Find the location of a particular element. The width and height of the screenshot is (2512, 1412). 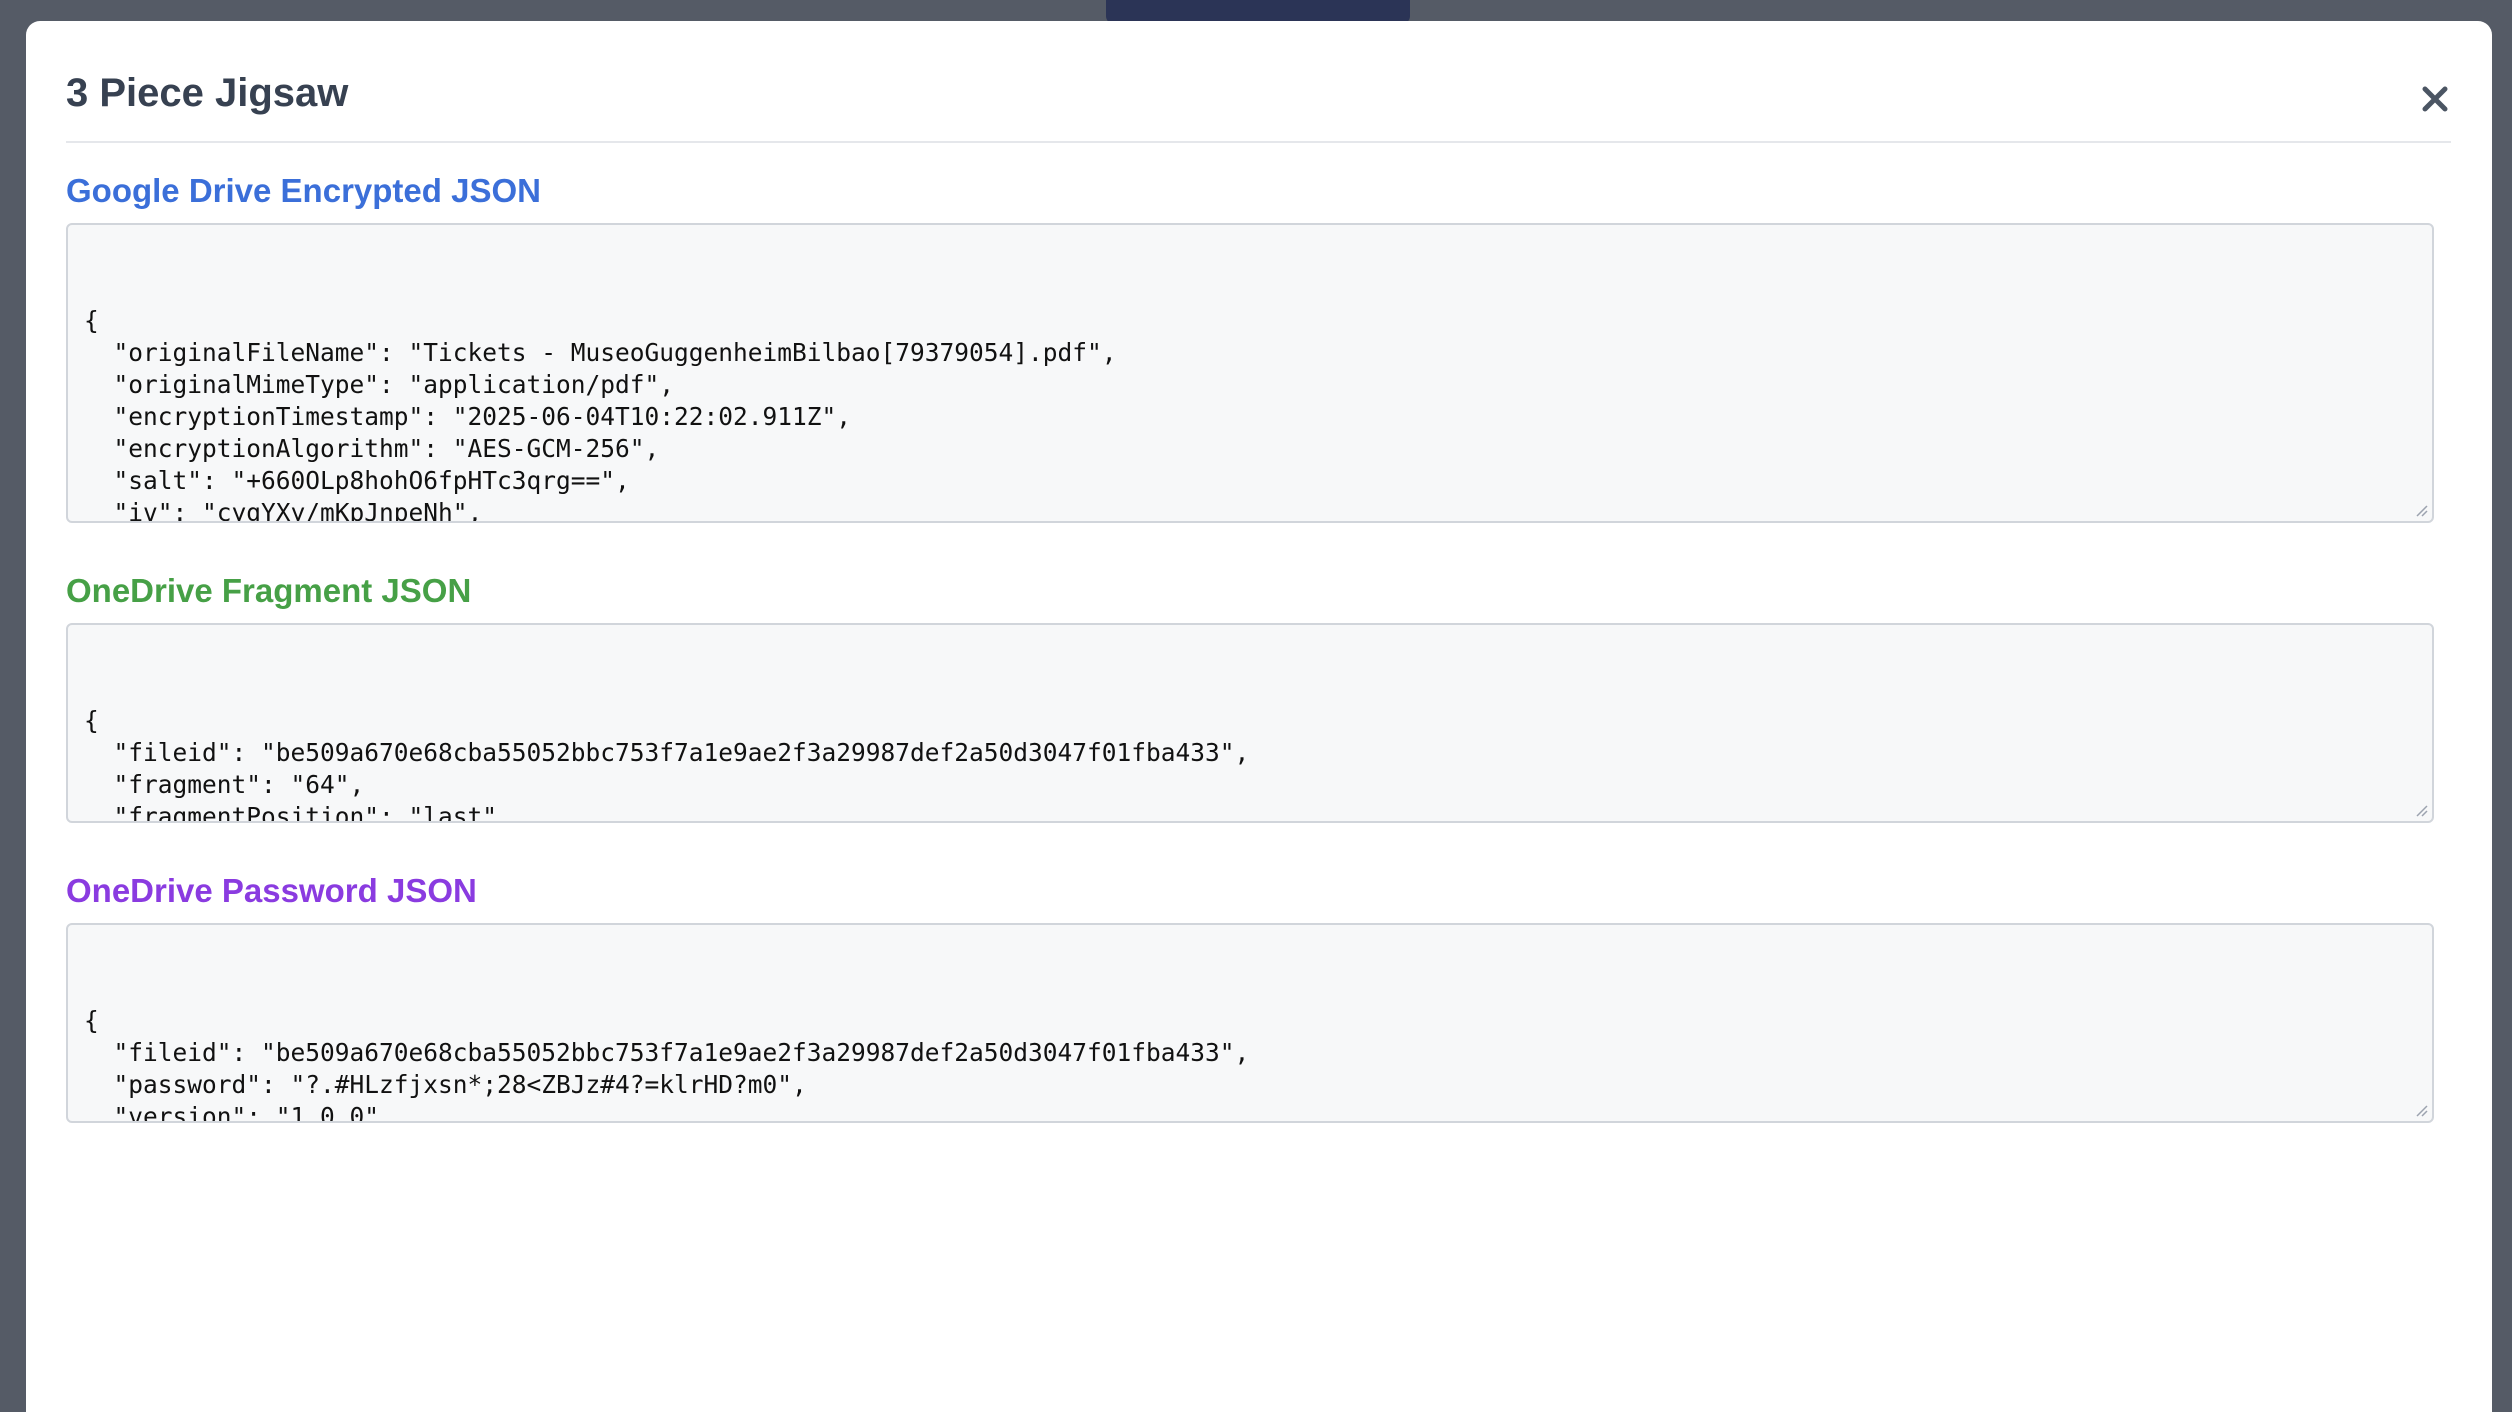

onedrive-fragment-section-title: OneDrive Fragment JSON is located at coordinates (269, 590).